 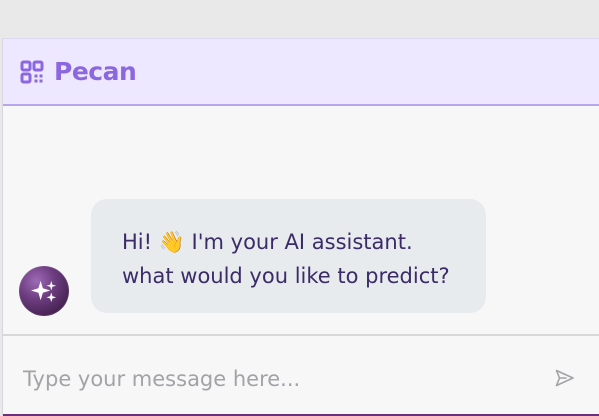 I want to click on assistant-message-line-1: Hi! 👋 I'm your AI assistant., so click(x=267, y=242).